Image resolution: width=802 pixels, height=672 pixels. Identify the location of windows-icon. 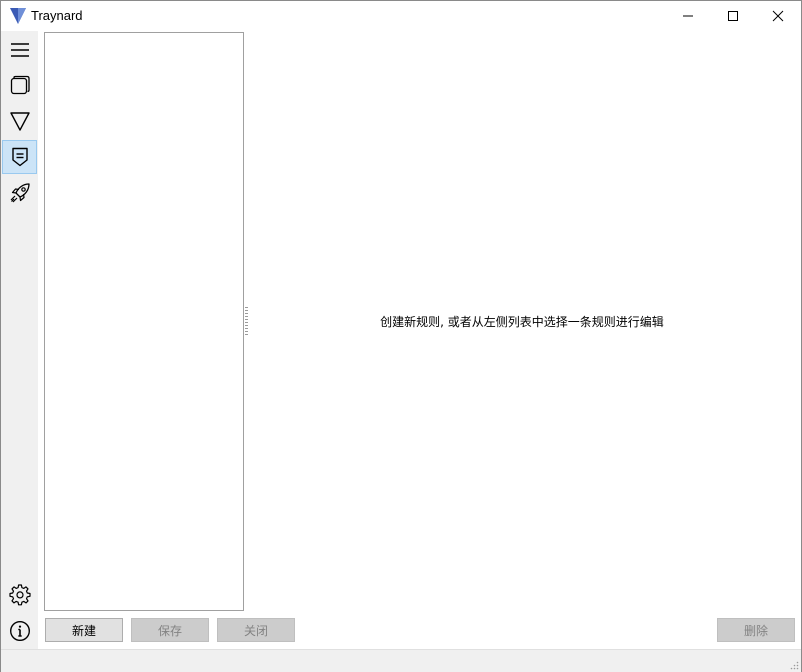
(20, 85).